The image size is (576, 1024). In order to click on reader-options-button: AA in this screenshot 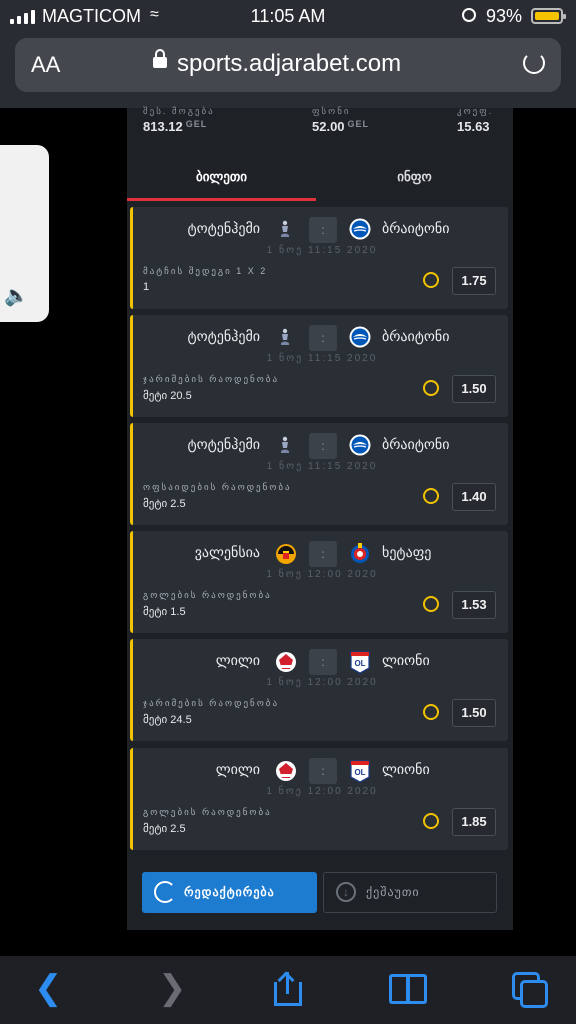, I will do `click(45, 65)`.